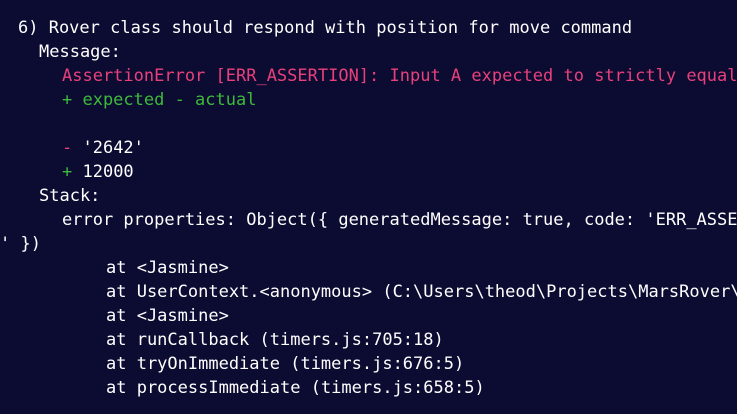 The width and height of the screenshot is (737, 414). What do you see at coordinates (80, 52) in the screenshot?
I see `message-label: Message:` at bounding box center [80, 52].